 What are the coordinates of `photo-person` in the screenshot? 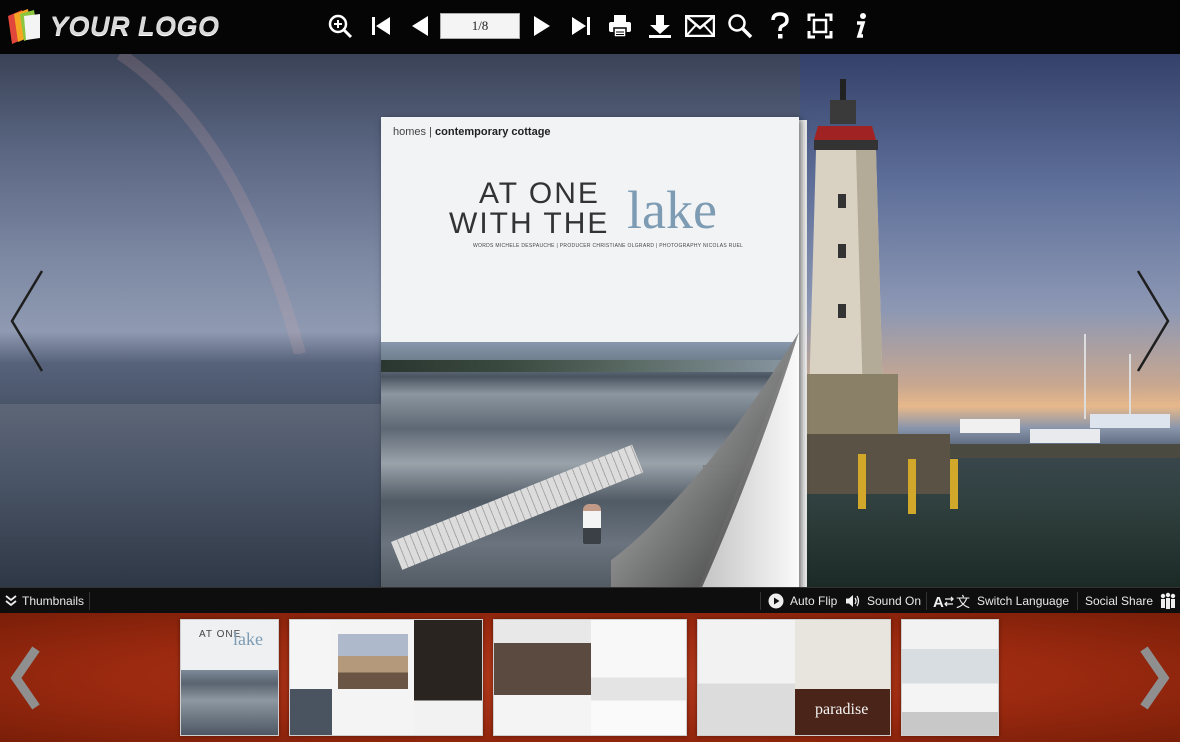 It's located at (592, 524).